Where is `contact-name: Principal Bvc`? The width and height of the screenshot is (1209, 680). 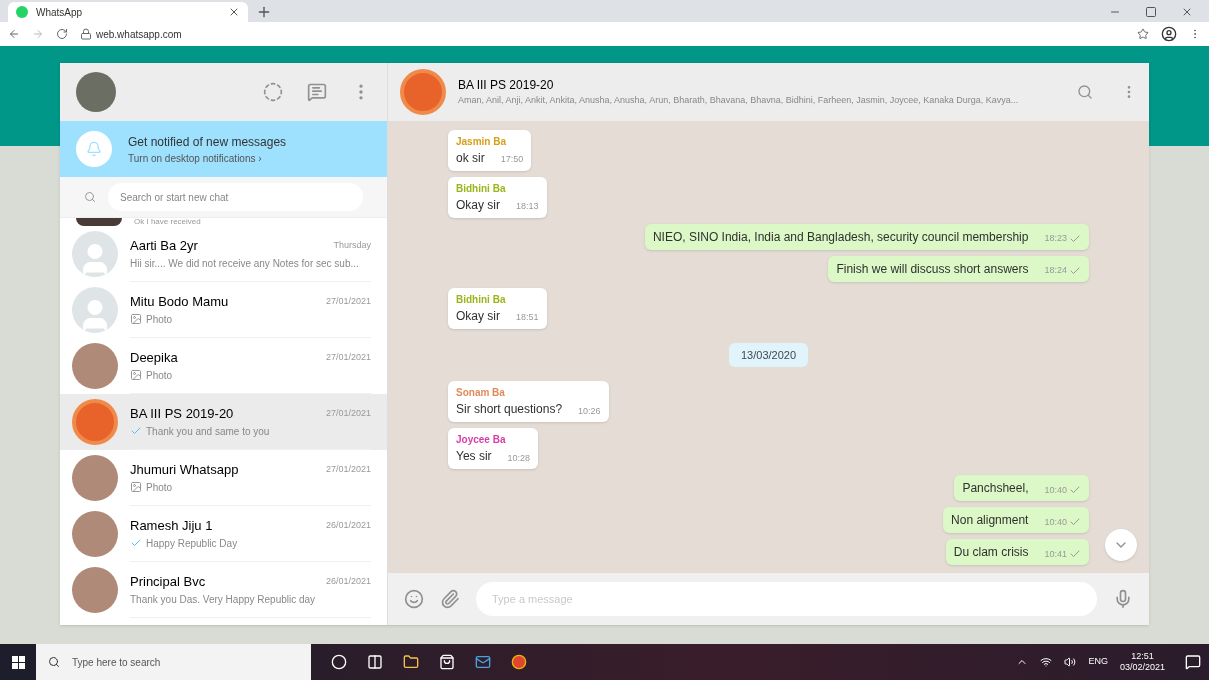
contact-name: Principal Bvc is located at coordinates (168, 582).